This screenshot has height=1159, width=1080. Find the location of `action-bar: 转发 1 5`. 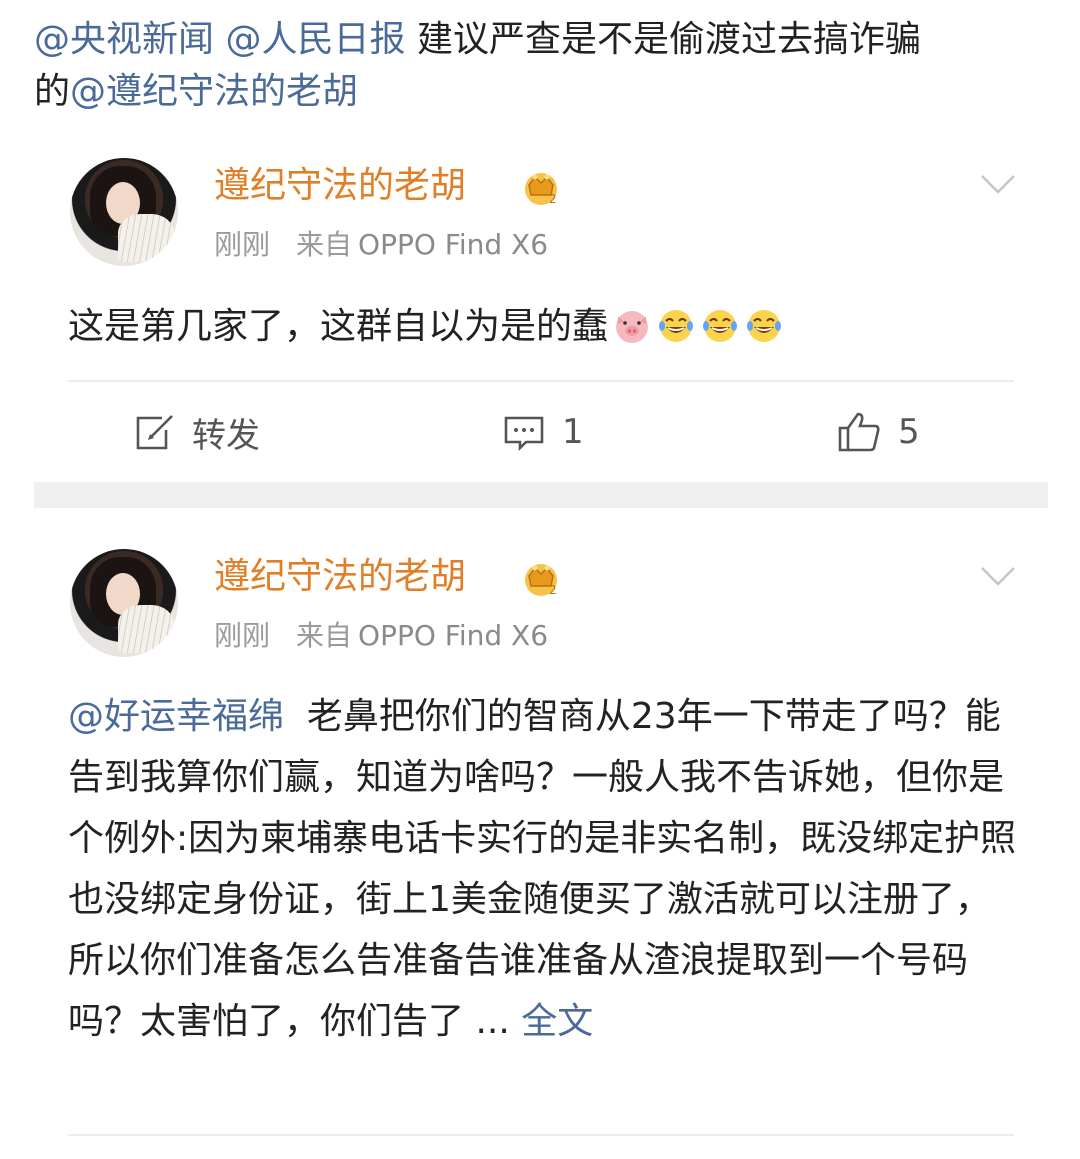

action-bar: 转发 1 5 is located at coordinates (540, 432).